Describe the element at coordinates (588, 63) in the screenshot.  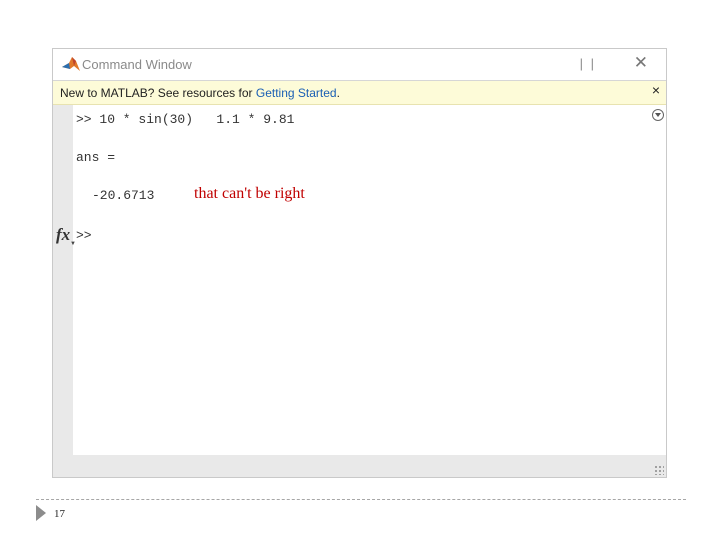
I see `window-controls: | |` at that location.